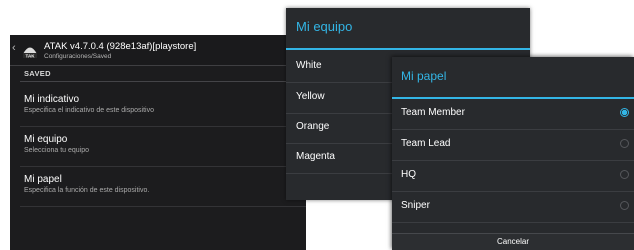 This screenshot has height=250, width=634. I want to click on role-option-team-lead: Team Lead, so click(513, 145).